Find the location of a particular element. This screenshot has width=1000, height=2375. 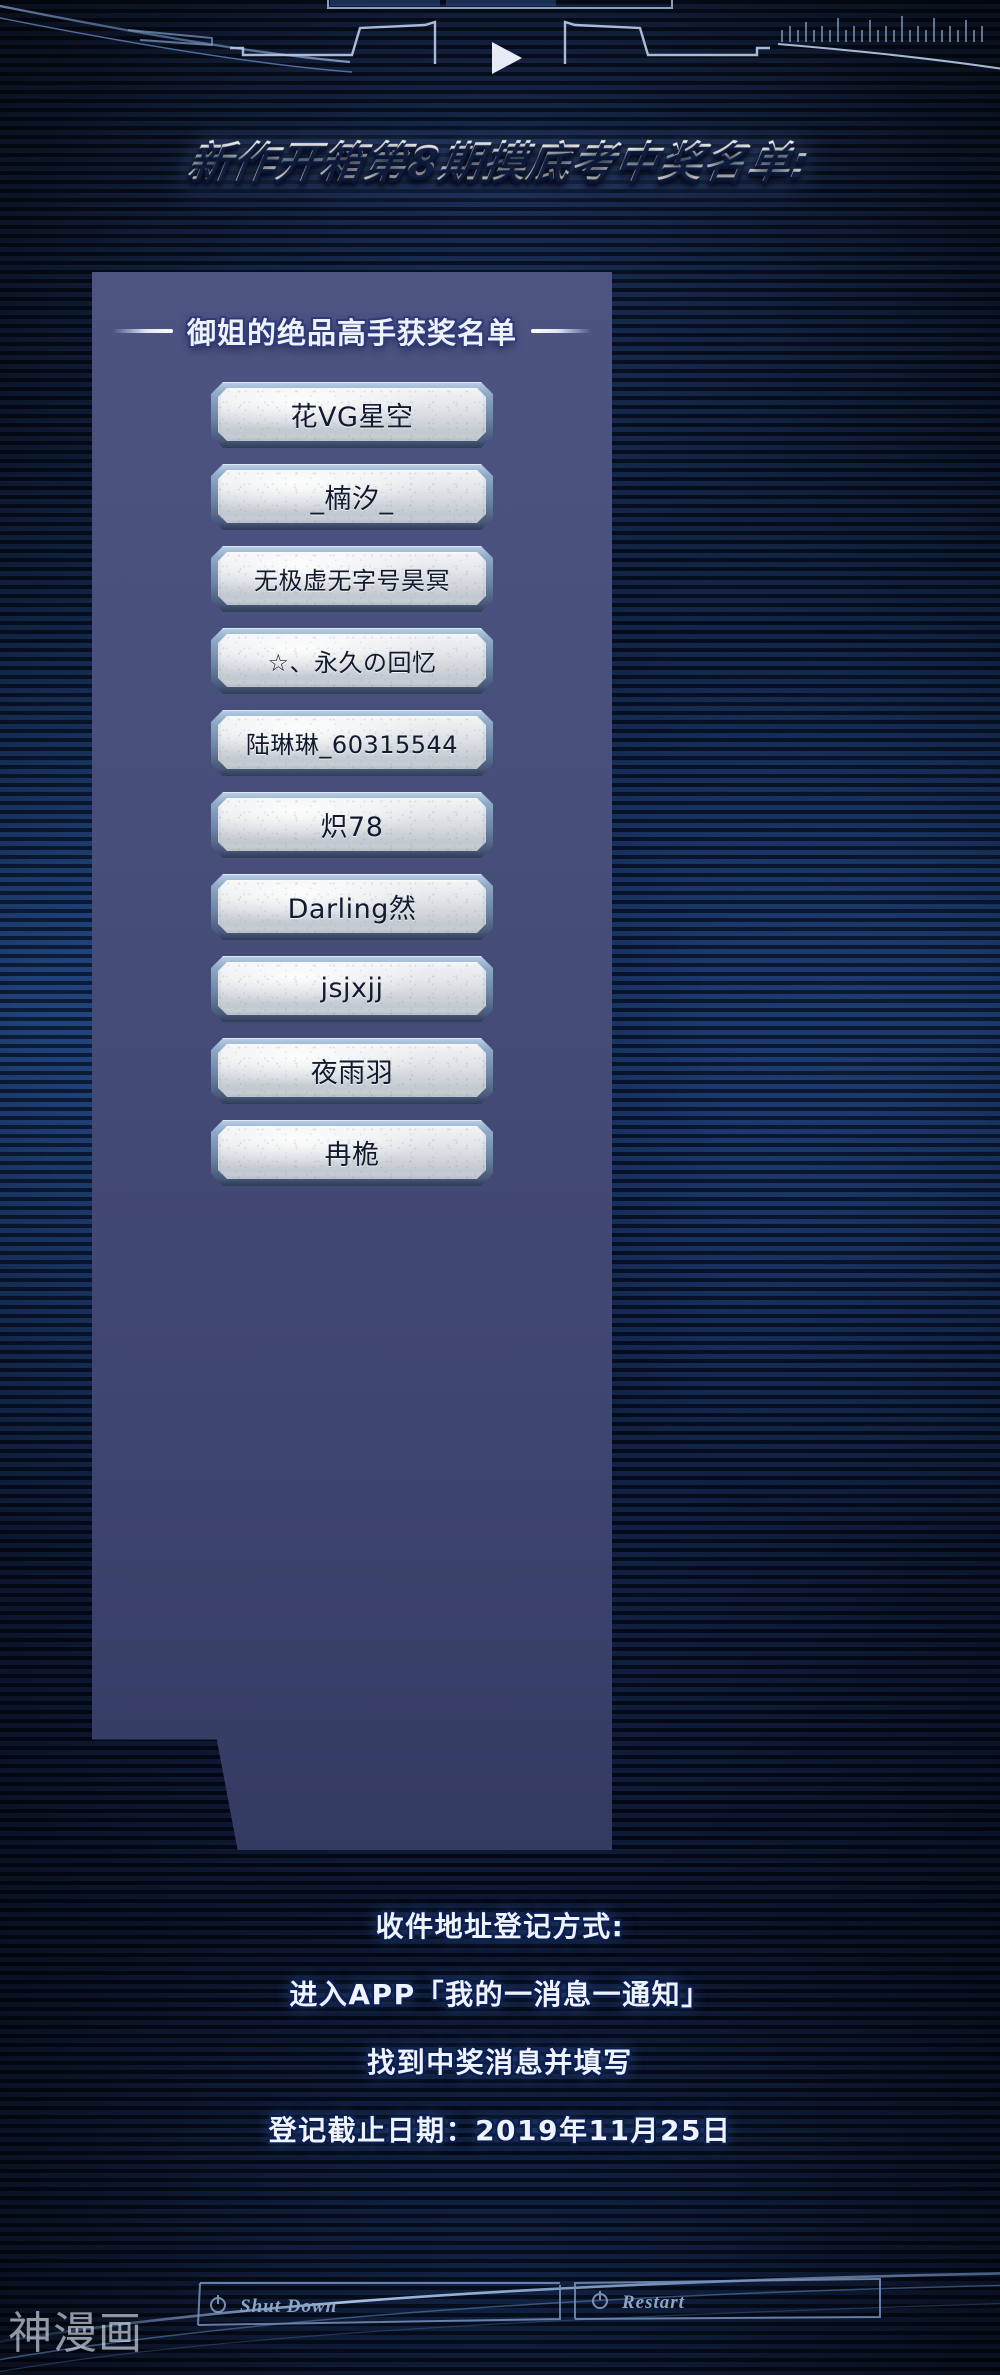

winner-item: 陆琳琳_60315544 is located at coordinates (352, 743).